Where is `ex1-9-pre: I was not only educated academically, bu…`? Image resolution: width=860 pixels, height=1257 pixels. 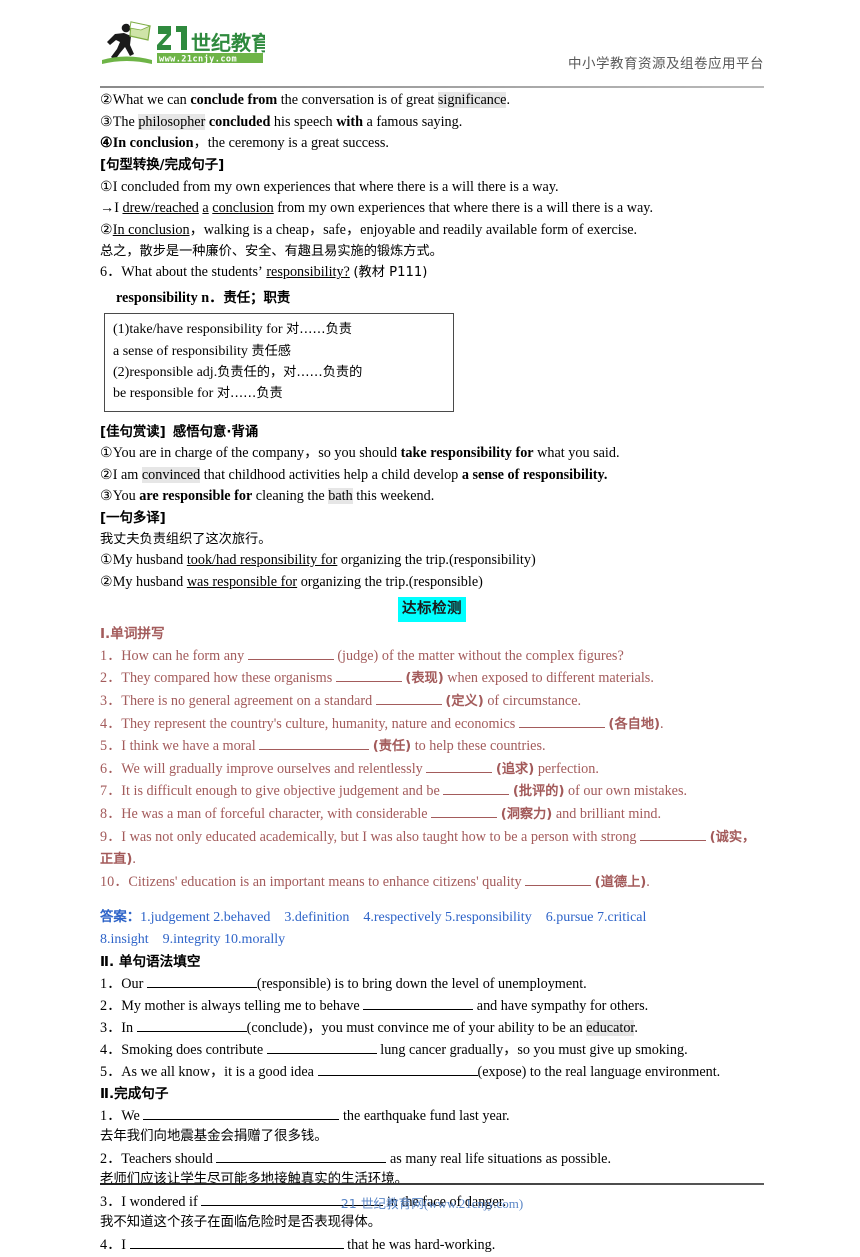 ex1-9-pre: I was not only educated academically, bu… is located at coordinates (381, 836).